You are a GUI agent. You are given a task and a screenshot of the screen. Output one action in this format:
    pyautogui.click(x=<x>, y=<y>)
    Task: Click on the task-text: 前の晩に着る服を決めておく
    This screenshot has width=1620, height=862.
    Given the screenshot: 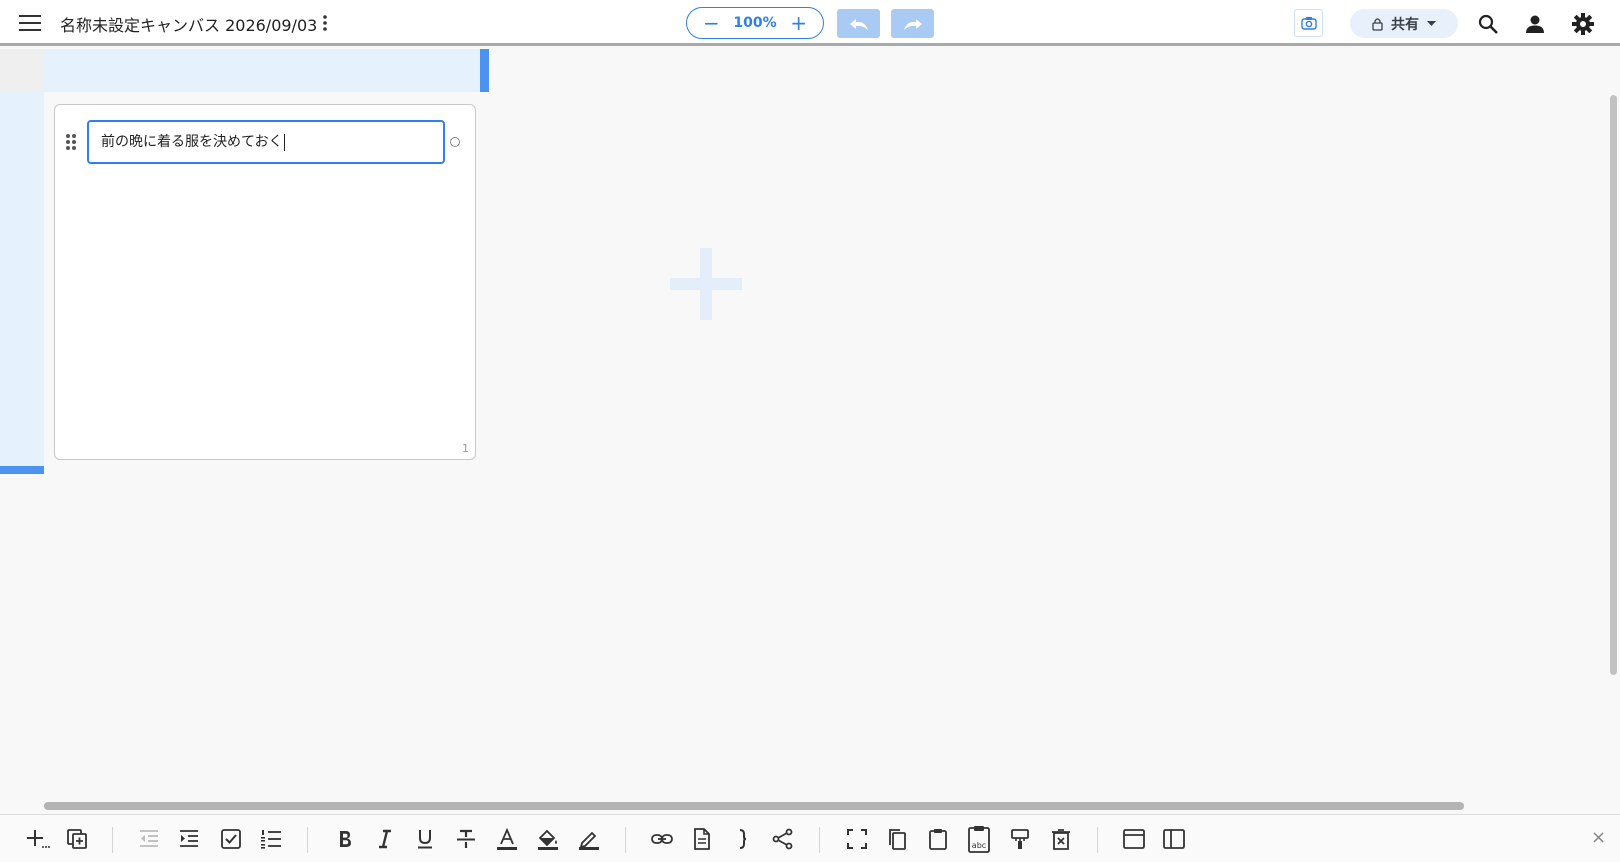 What is the action you would take?
    pyautogui.click(x=192, y=142)
    